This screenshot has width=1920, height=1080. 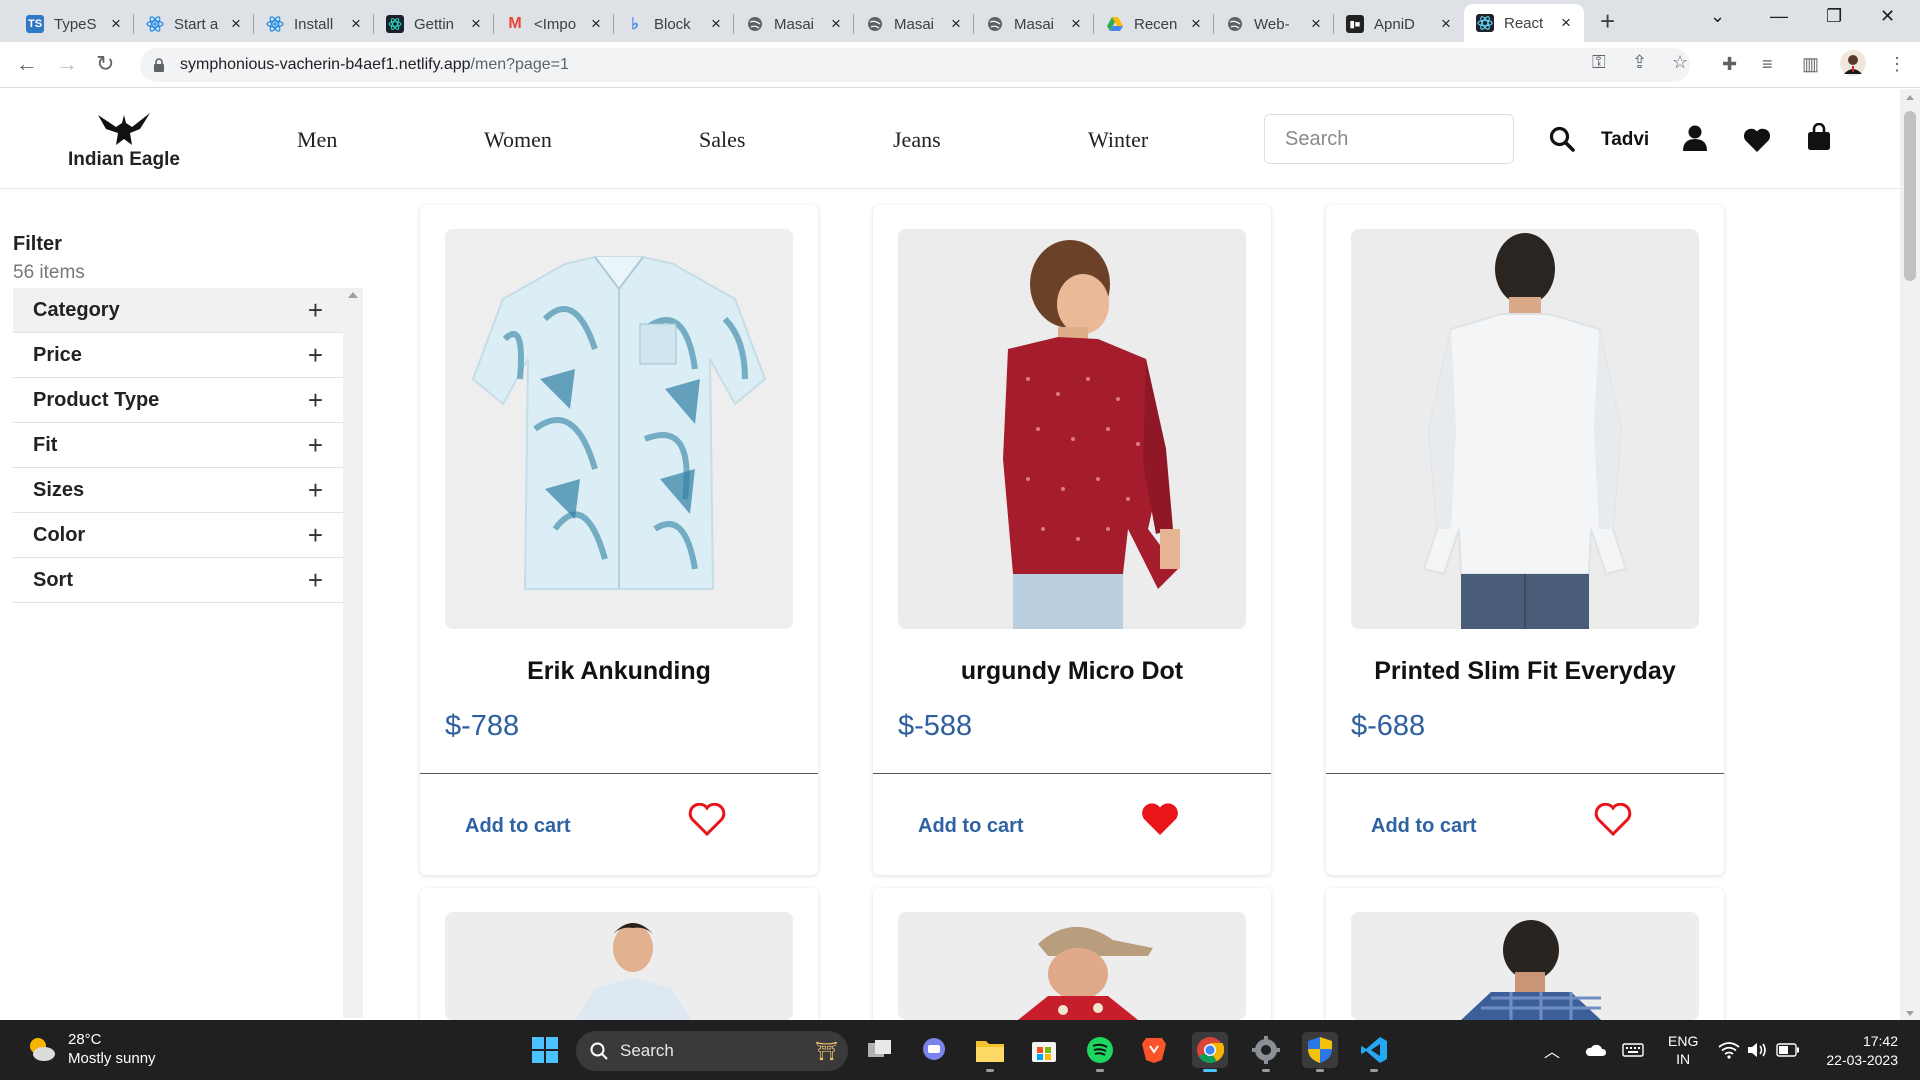 What do you see at coordinates (353, 295) in the screenshot?
I see `scroll-up-arrow-icon` at bounding box center [353, 295].